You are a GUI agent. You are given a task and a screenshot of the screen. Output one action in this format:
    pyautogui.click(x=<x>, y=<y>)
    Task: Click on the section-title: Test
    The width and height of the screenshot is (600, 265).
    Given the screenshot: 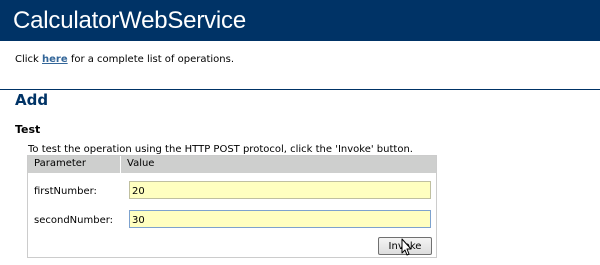 What is the action you would take?
    pyautogui.click(x=28, y=129)
    